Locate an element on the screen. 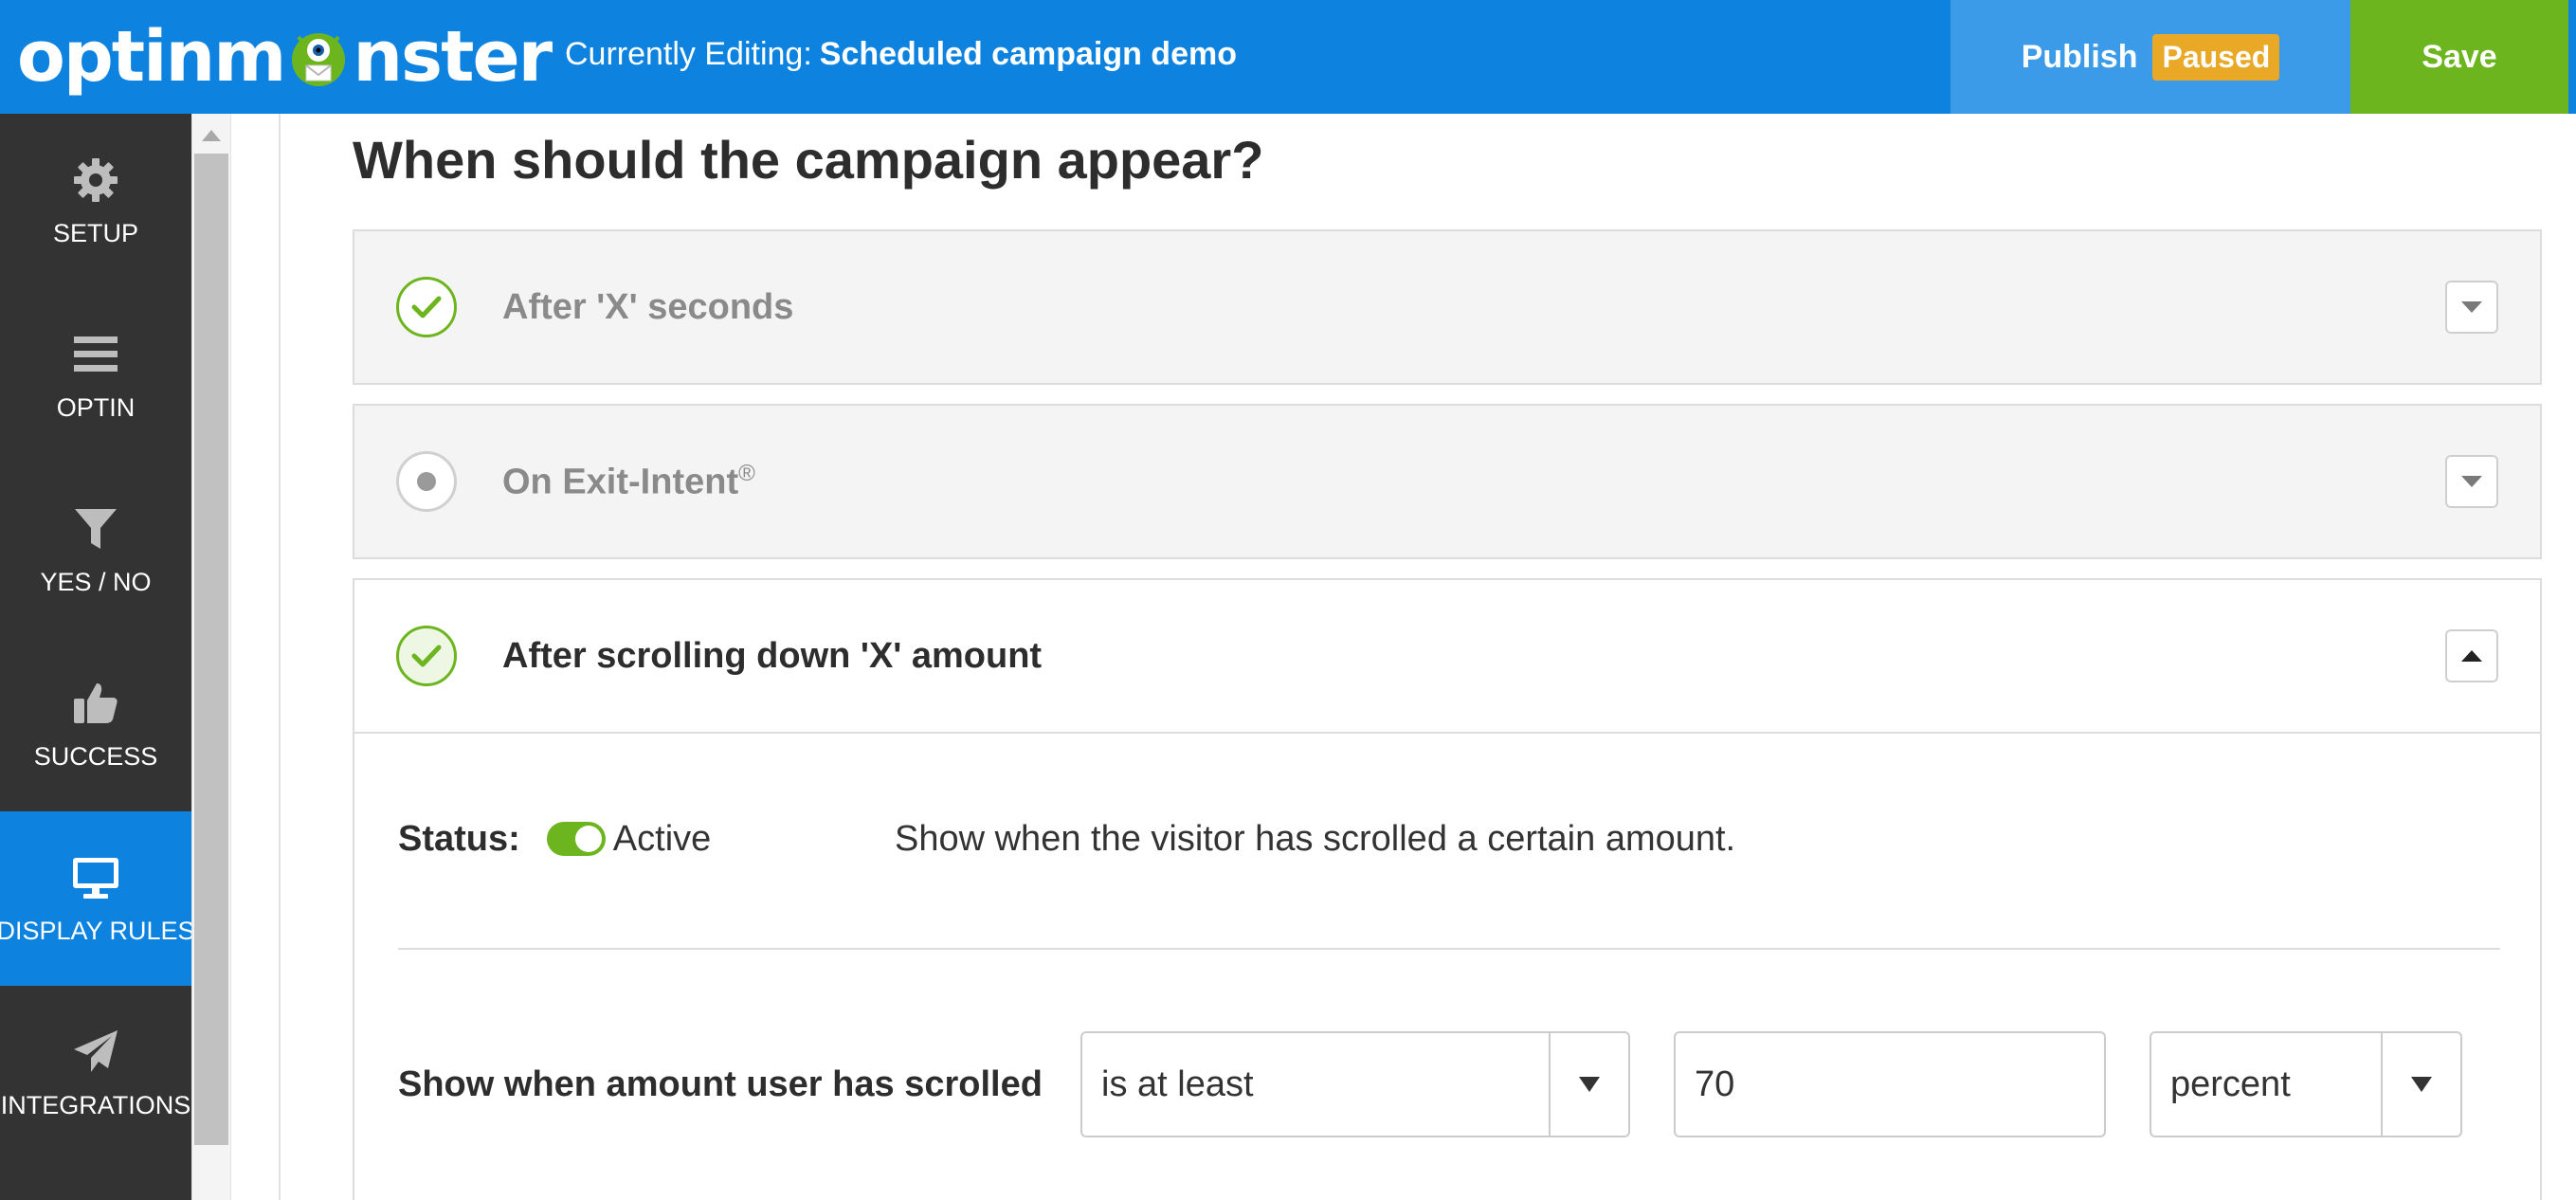 The image size is (2576, 1200). rule-panel-after-seconds: After 'X' seconds is located at coordinates (1447, 307).